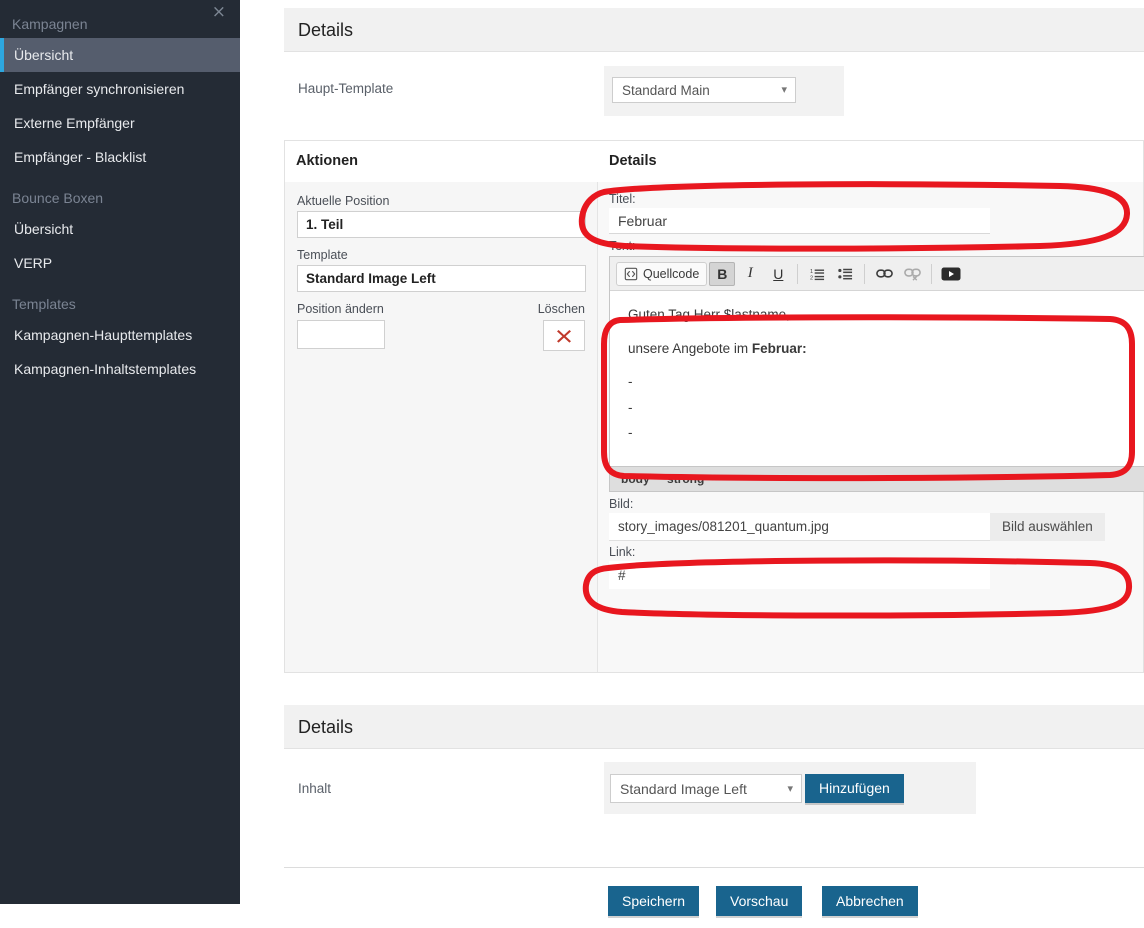 This screenshot has width=1144, height=928. I want to click on delete-button, so click(564, 335).